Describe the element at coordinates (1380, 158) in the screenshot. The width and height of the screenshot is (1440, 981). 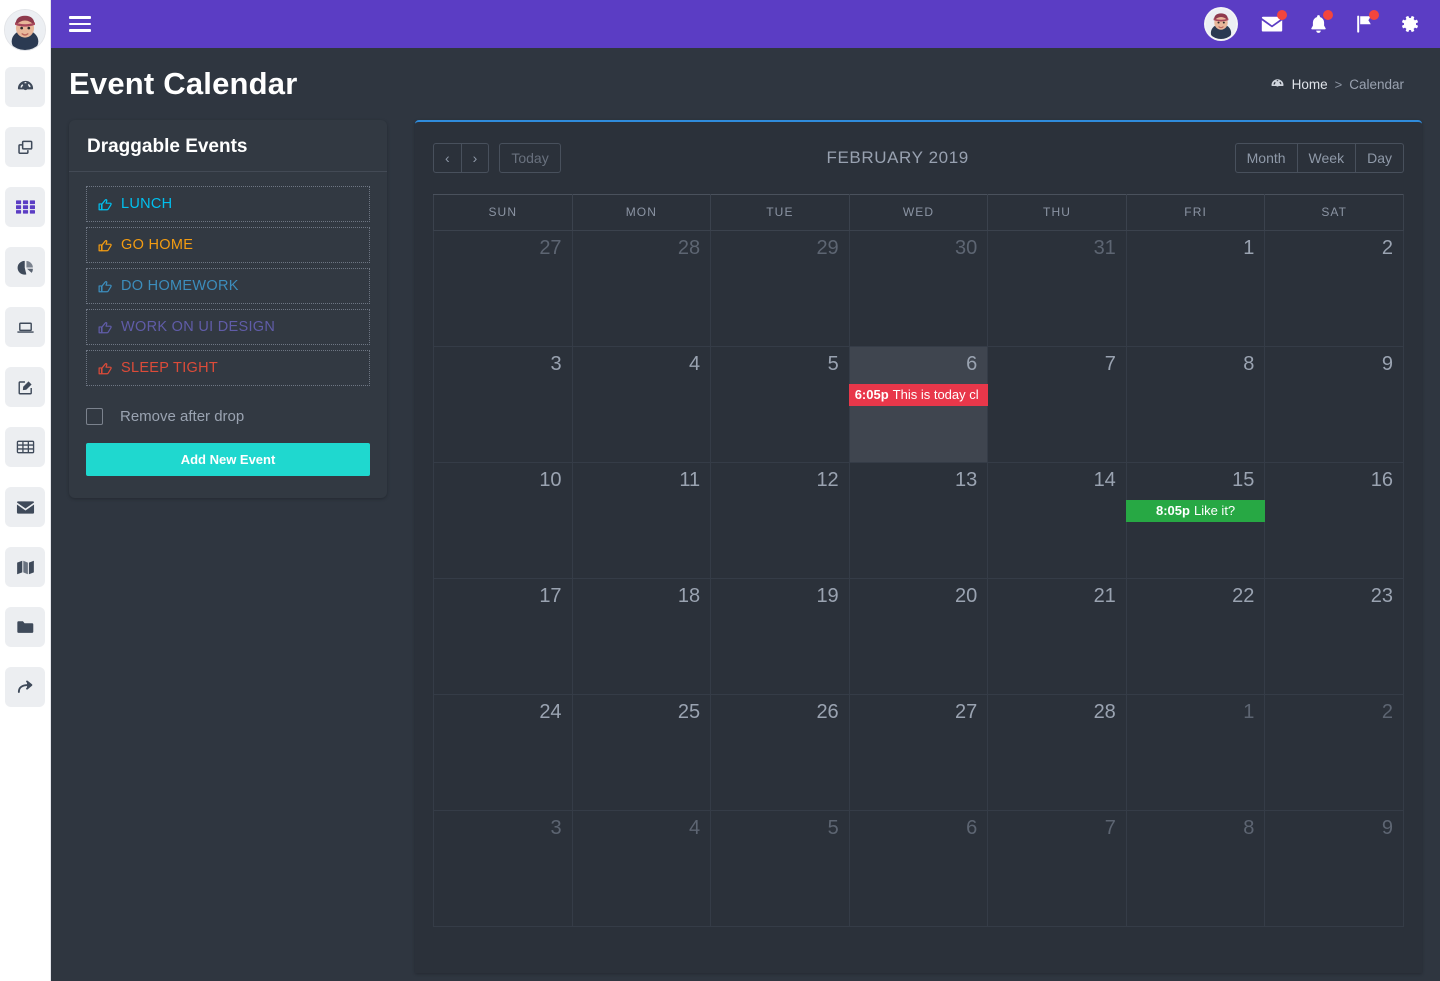
I see `calendar-view-day-button: Day` at that location.